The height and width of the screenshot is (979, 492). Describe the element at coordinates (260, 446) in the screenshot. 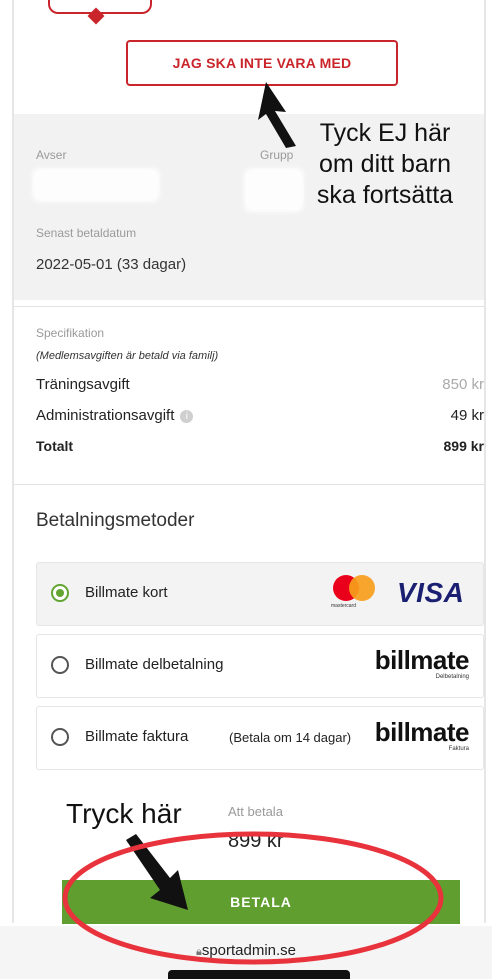

I see `spec-row-total: Totalt 899 kr` at that location.